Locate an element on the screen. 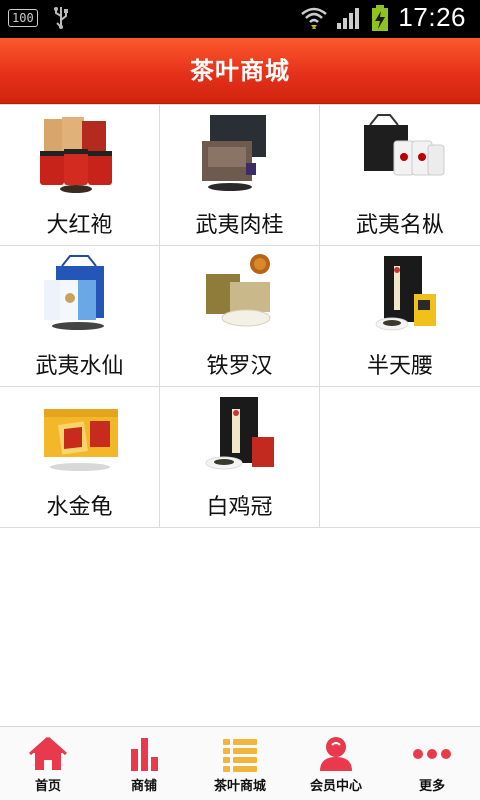 The image size is (480, 800). product-item-wuyi-rougui: 武夷肉桂 is located at coordinates (240, 175).